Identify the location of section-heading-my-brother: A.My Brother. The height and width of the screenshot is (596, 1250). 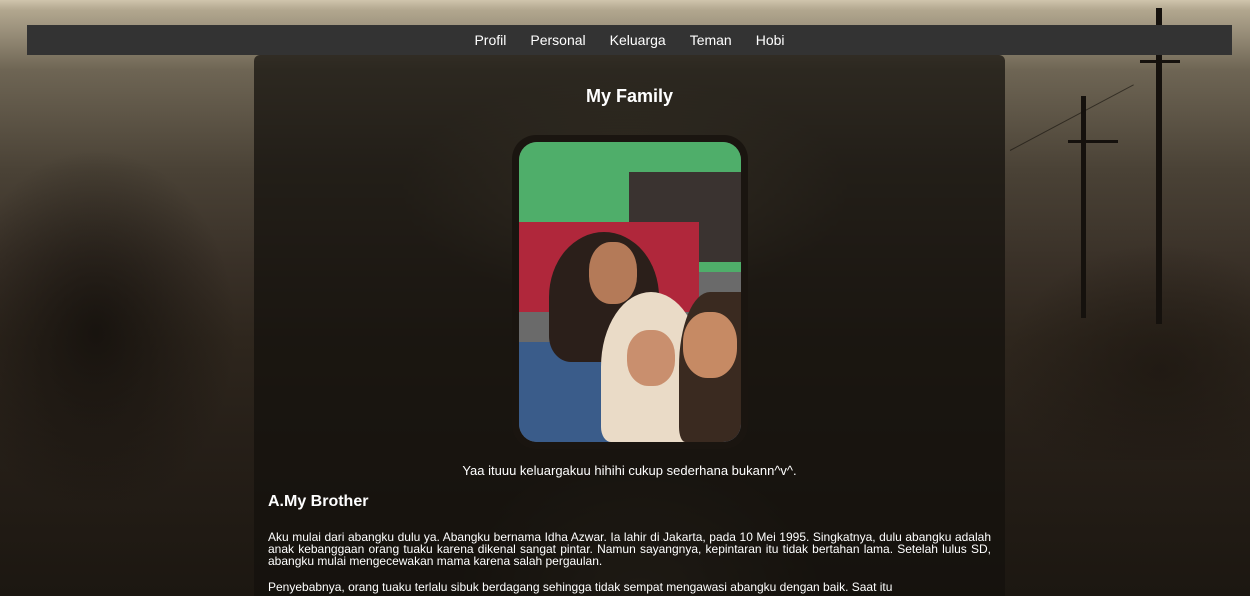
(318, 501).